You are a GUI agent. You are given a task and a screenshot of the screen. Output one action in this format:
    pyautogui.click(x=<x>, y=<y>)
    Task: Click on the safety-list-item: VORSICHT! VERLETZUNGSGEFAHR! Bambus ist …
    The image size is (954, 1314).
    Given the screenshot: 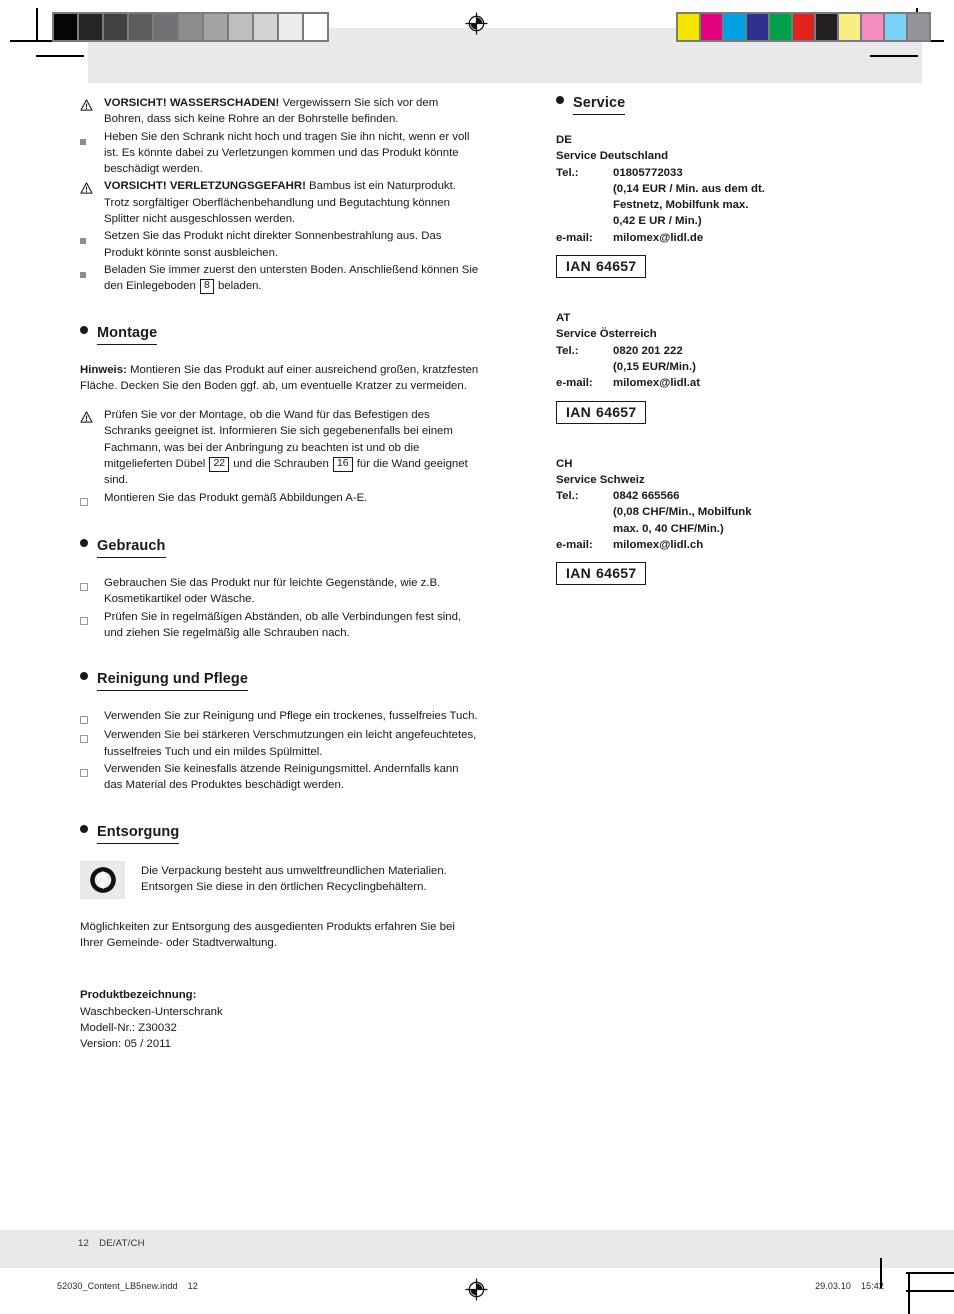 What is the action you would take?
    pyautogui.click(x=280, y=202)
    